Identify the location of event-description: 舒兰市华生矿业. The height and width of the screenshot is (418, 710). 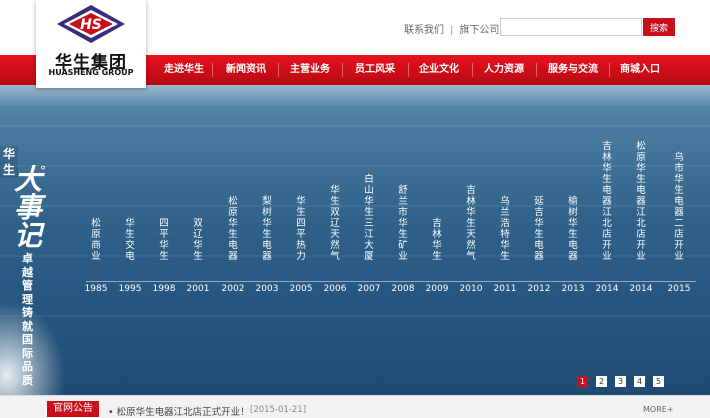
(403, 223).